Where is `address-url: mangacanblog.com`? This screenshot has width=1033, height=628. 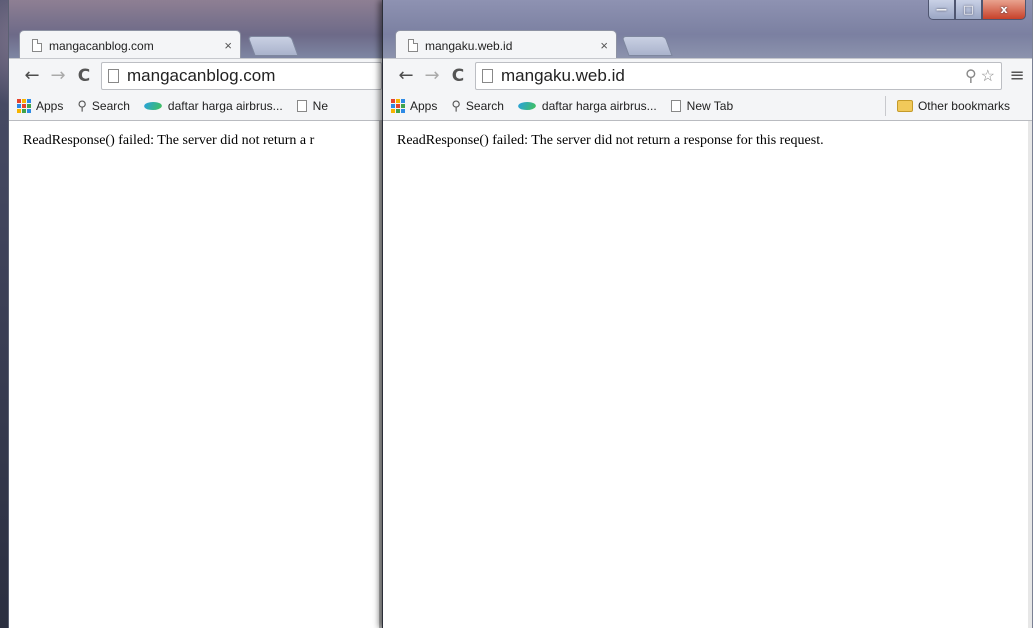 address-url: mangacanblog.com is located at coordinates (251, 76).